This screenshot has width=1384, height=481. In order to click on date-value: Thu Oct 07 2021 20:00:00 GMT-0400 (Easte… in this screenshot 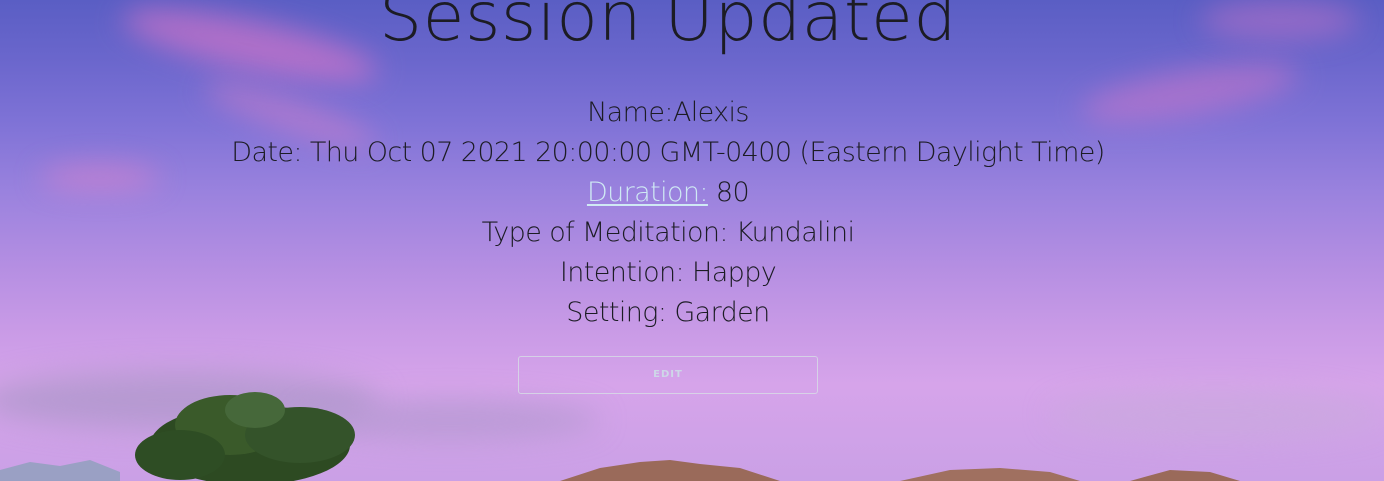, I will do `click(707, 152)`.